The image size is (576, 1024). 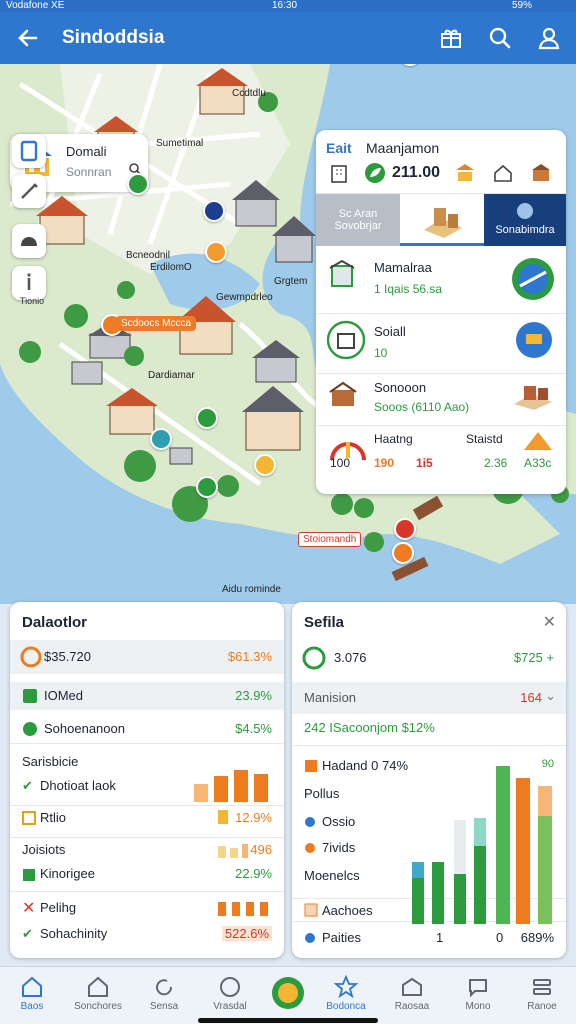 What do you see at coordinates (503, 173) in the screenshot?
I see `house-icon` at bounding box center [503, 173].